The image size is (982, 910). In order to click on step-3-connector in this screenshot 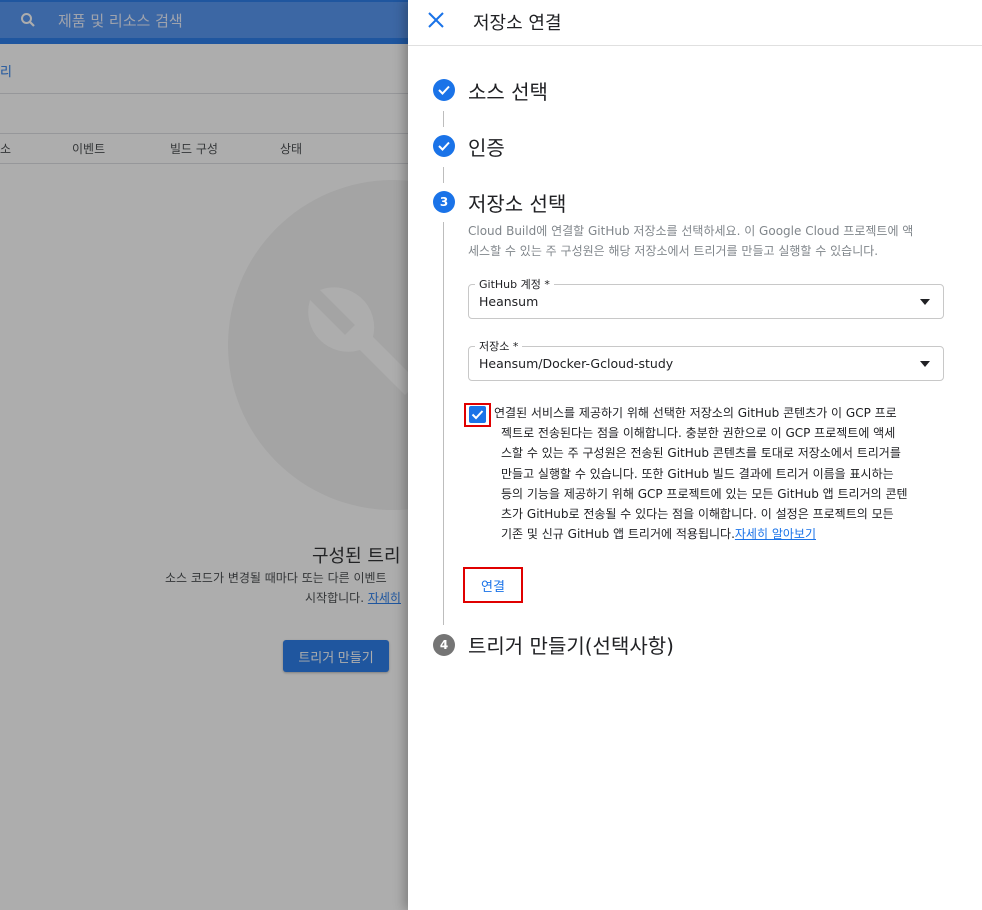, I will do `click(443, 423)`.